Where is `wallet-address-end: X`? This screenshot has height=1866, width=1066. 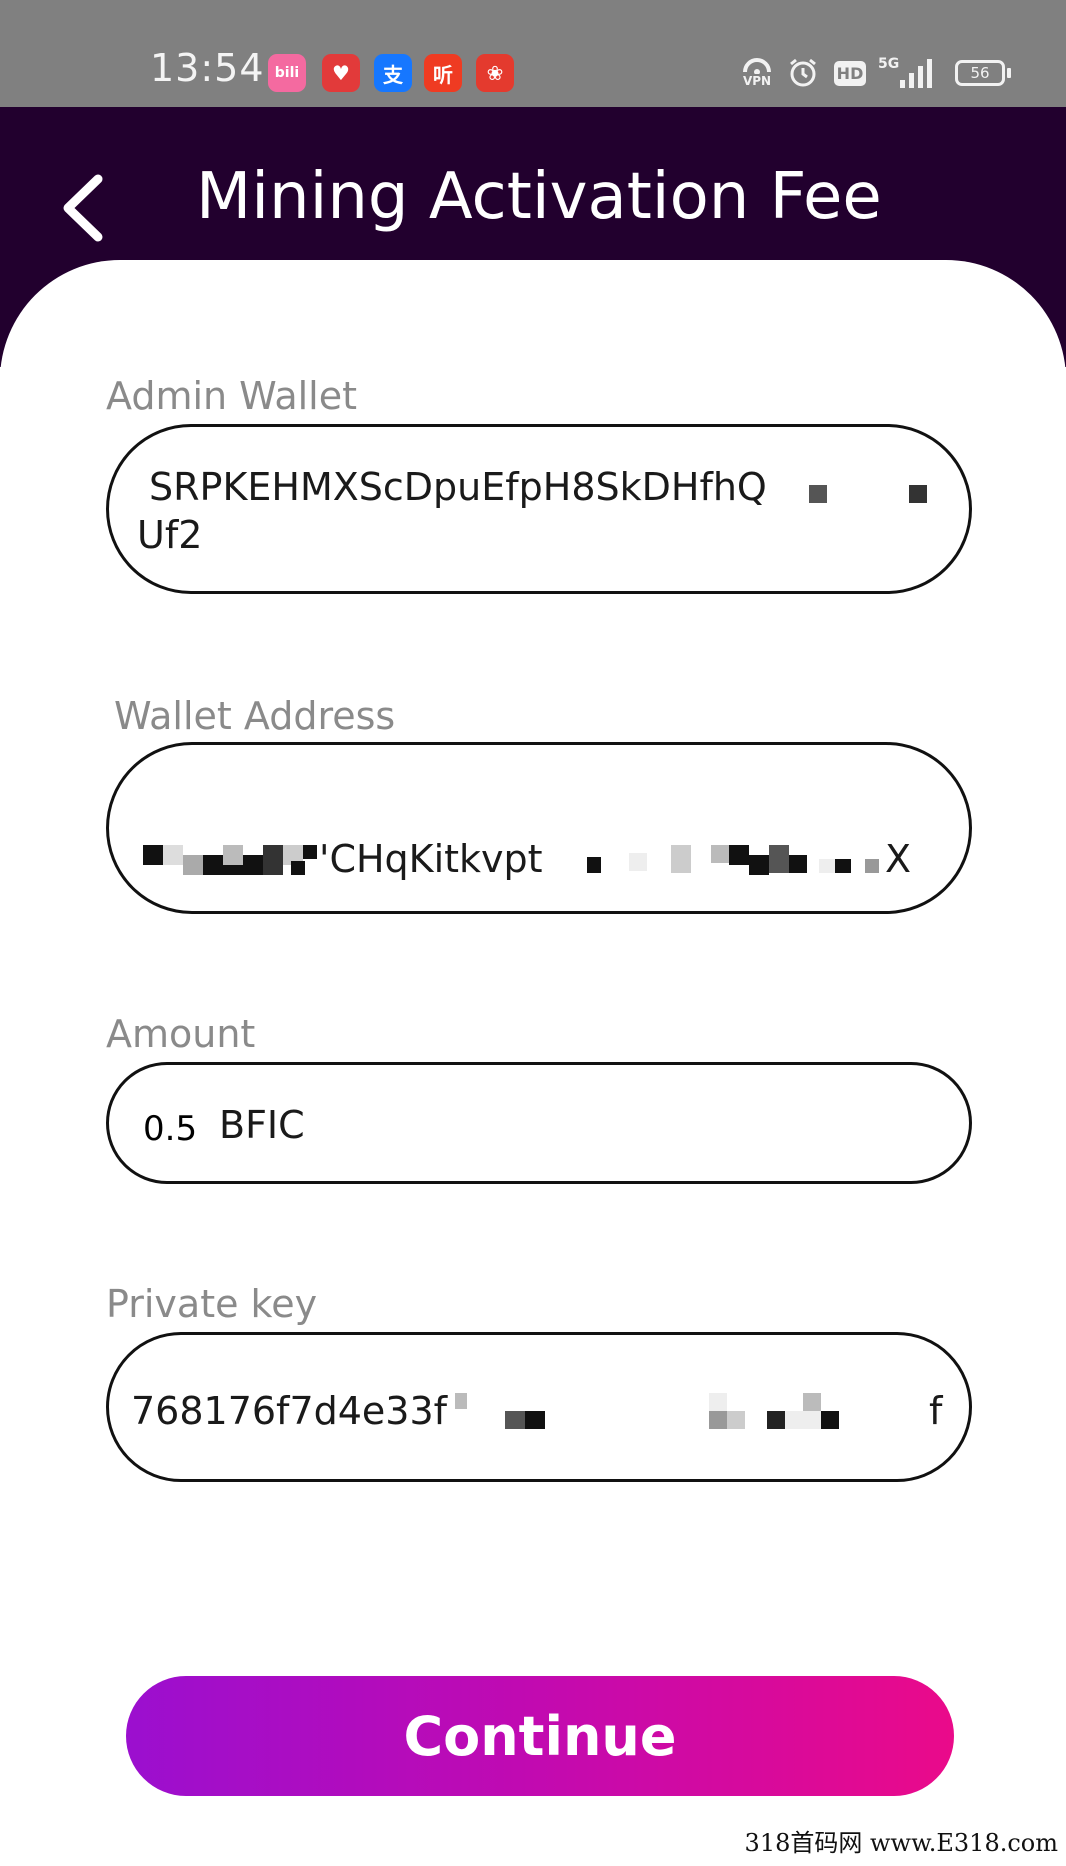
wallet-address-end: X is located at coordinates (898, 859).